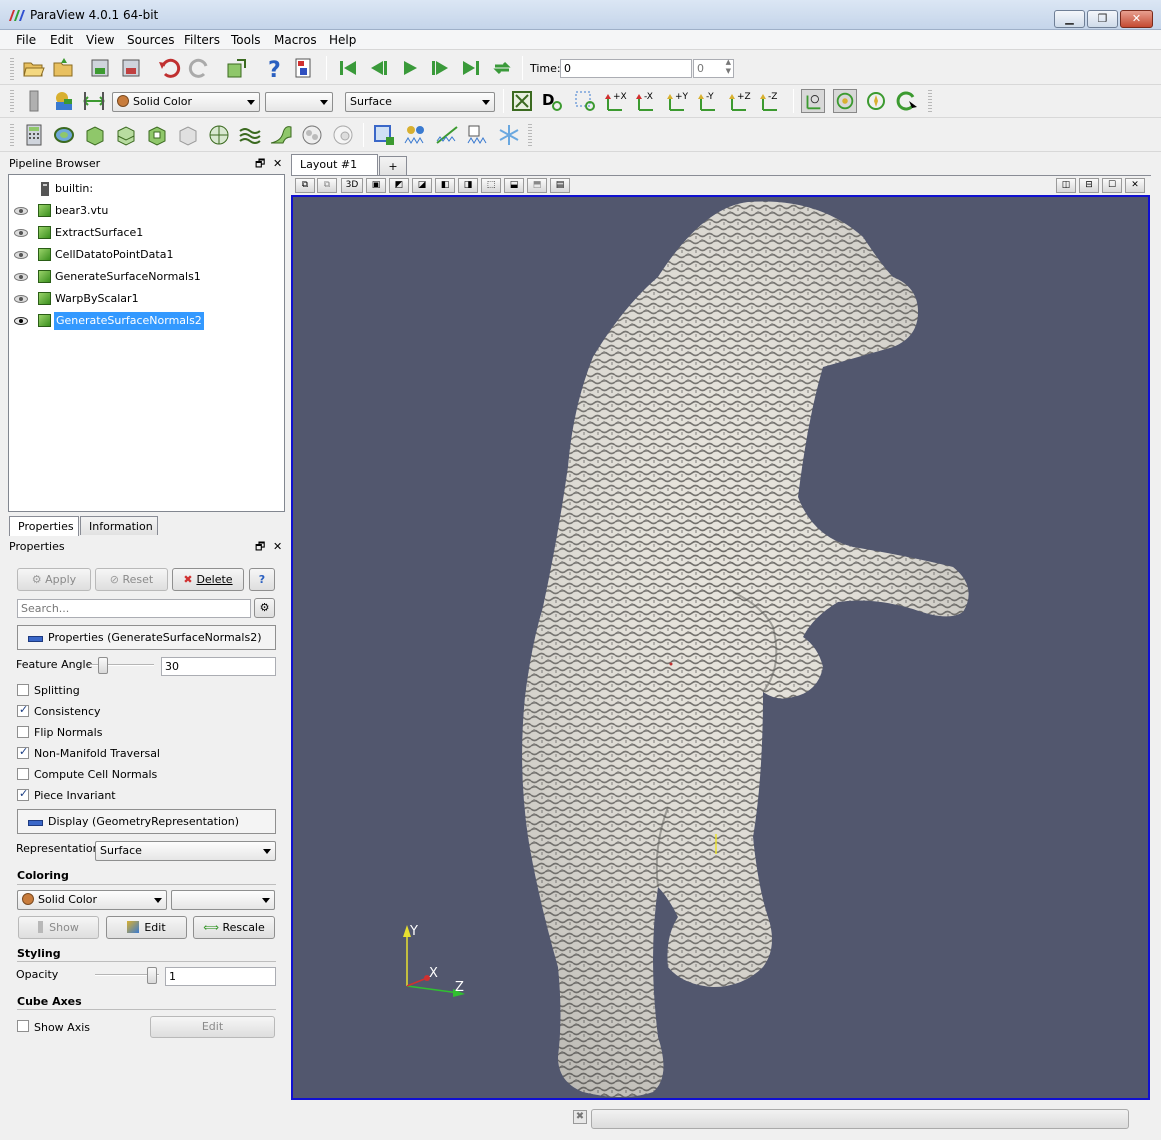  What do you see at coordinates (200, 68) in the screenshot?
I see `redo-icon` at bounding box center [200, 68].